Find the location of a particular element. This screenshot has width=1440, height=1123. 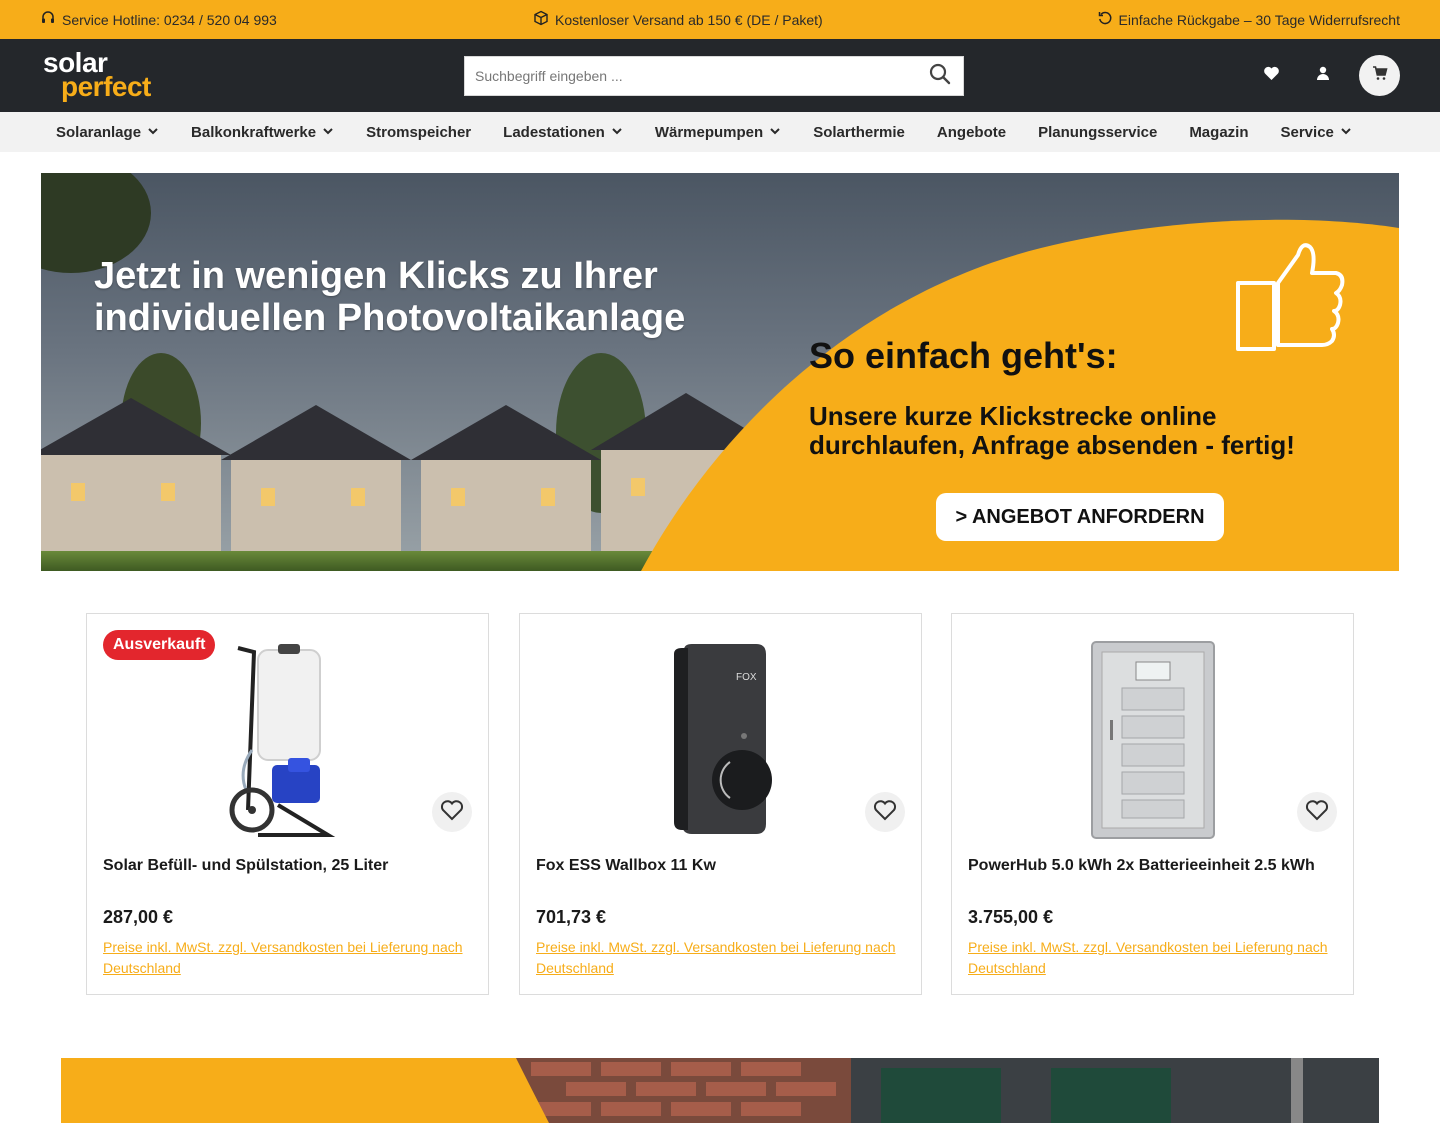

header-actions is located at coordinates (1327, 75).